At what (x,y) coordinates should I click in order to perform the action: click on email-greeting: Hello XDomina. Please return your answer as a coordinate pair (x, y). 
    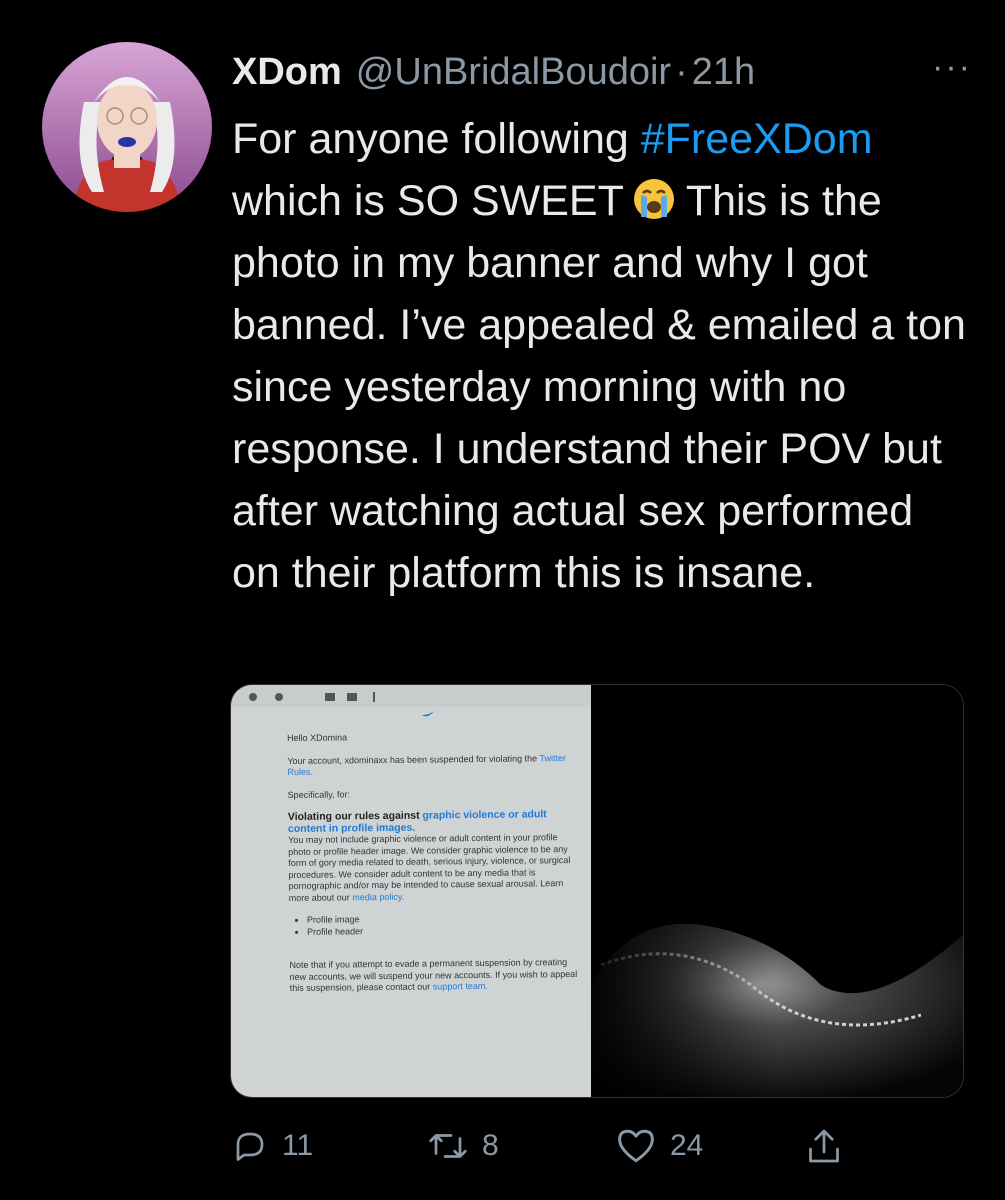
    Looking at the image, I should click on (317, 737).